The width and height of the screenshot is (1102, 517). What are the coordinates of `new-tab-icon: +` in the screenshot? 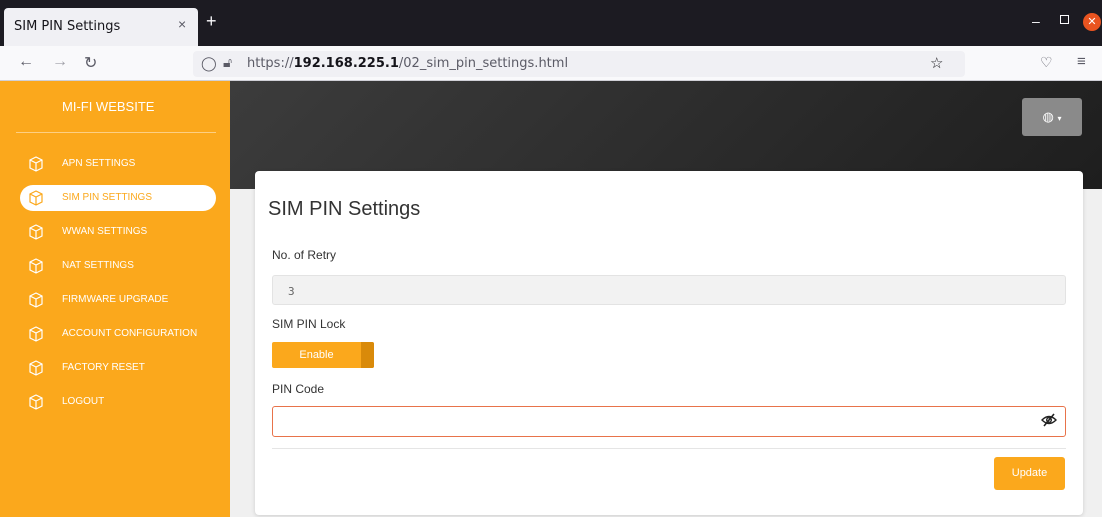 It's located at (211, 21).